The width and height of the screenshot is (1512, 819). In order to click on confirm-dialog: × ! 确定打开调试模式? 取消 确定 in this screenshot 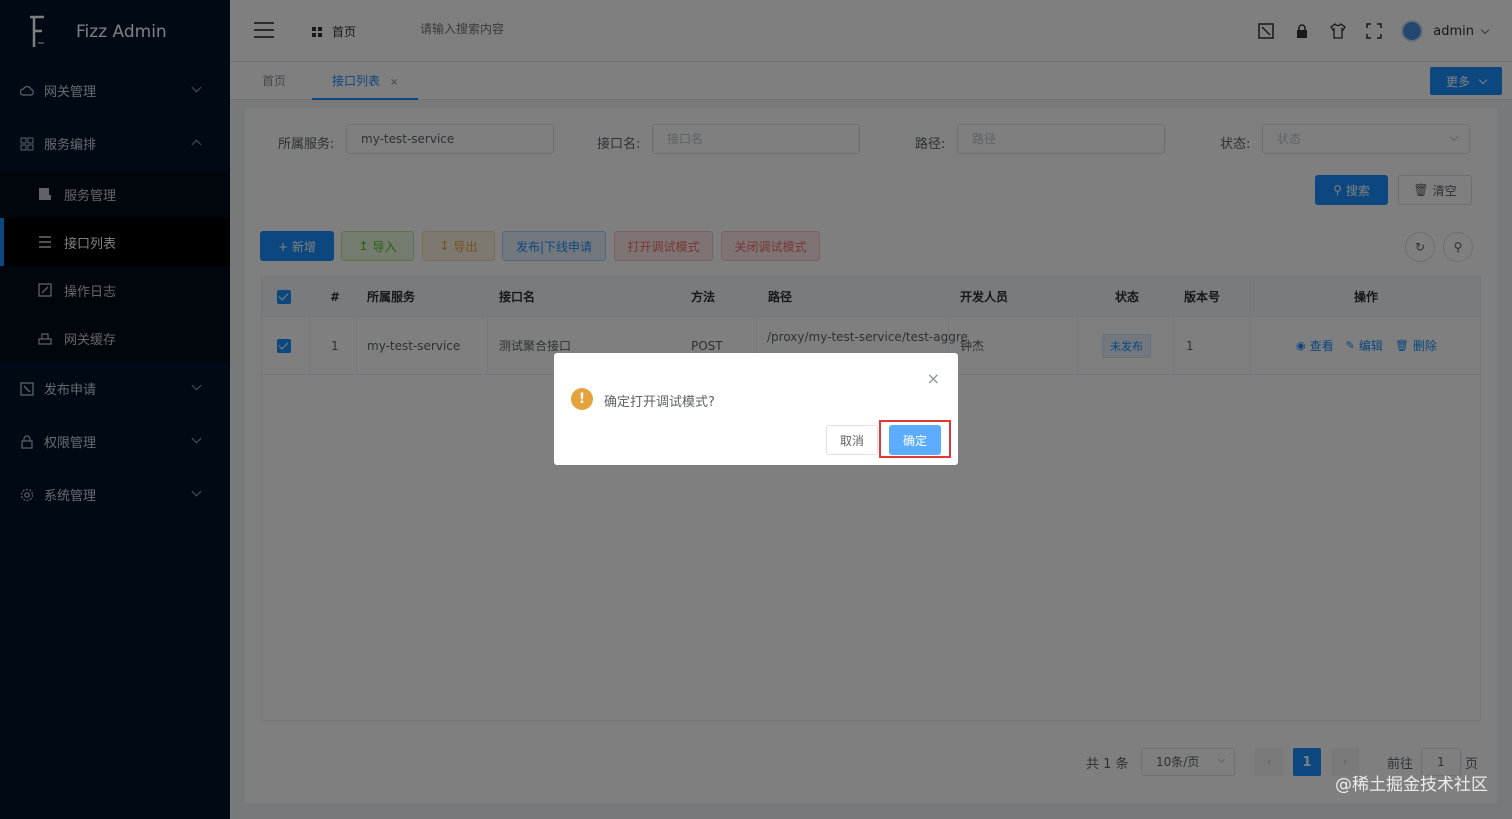, I will do `click(756, 409)`.